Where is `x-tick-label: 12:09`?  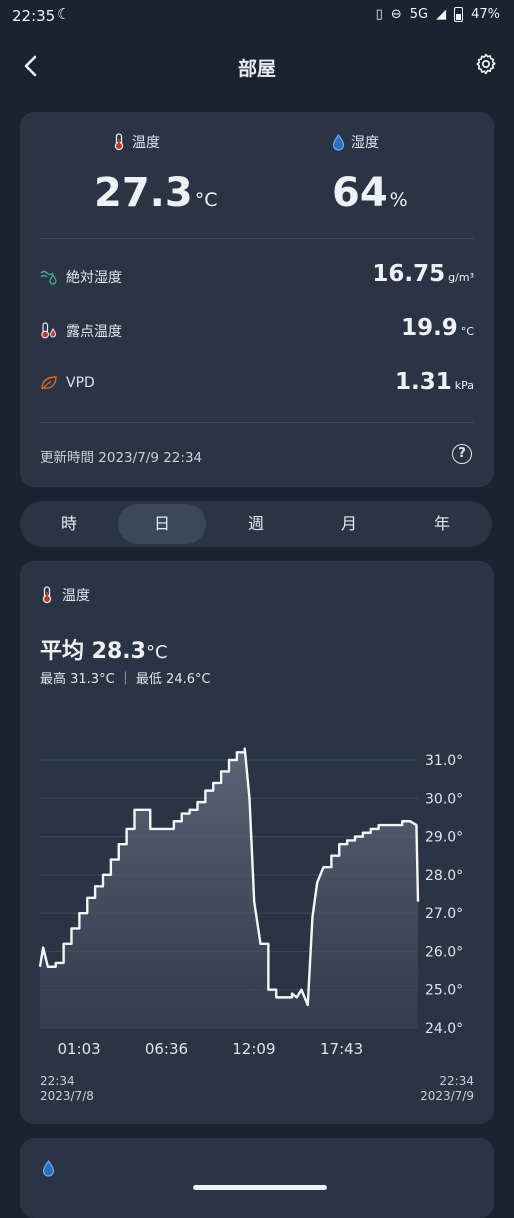 x-tick-label: 12:09 is located at coordinates (253, 1049).